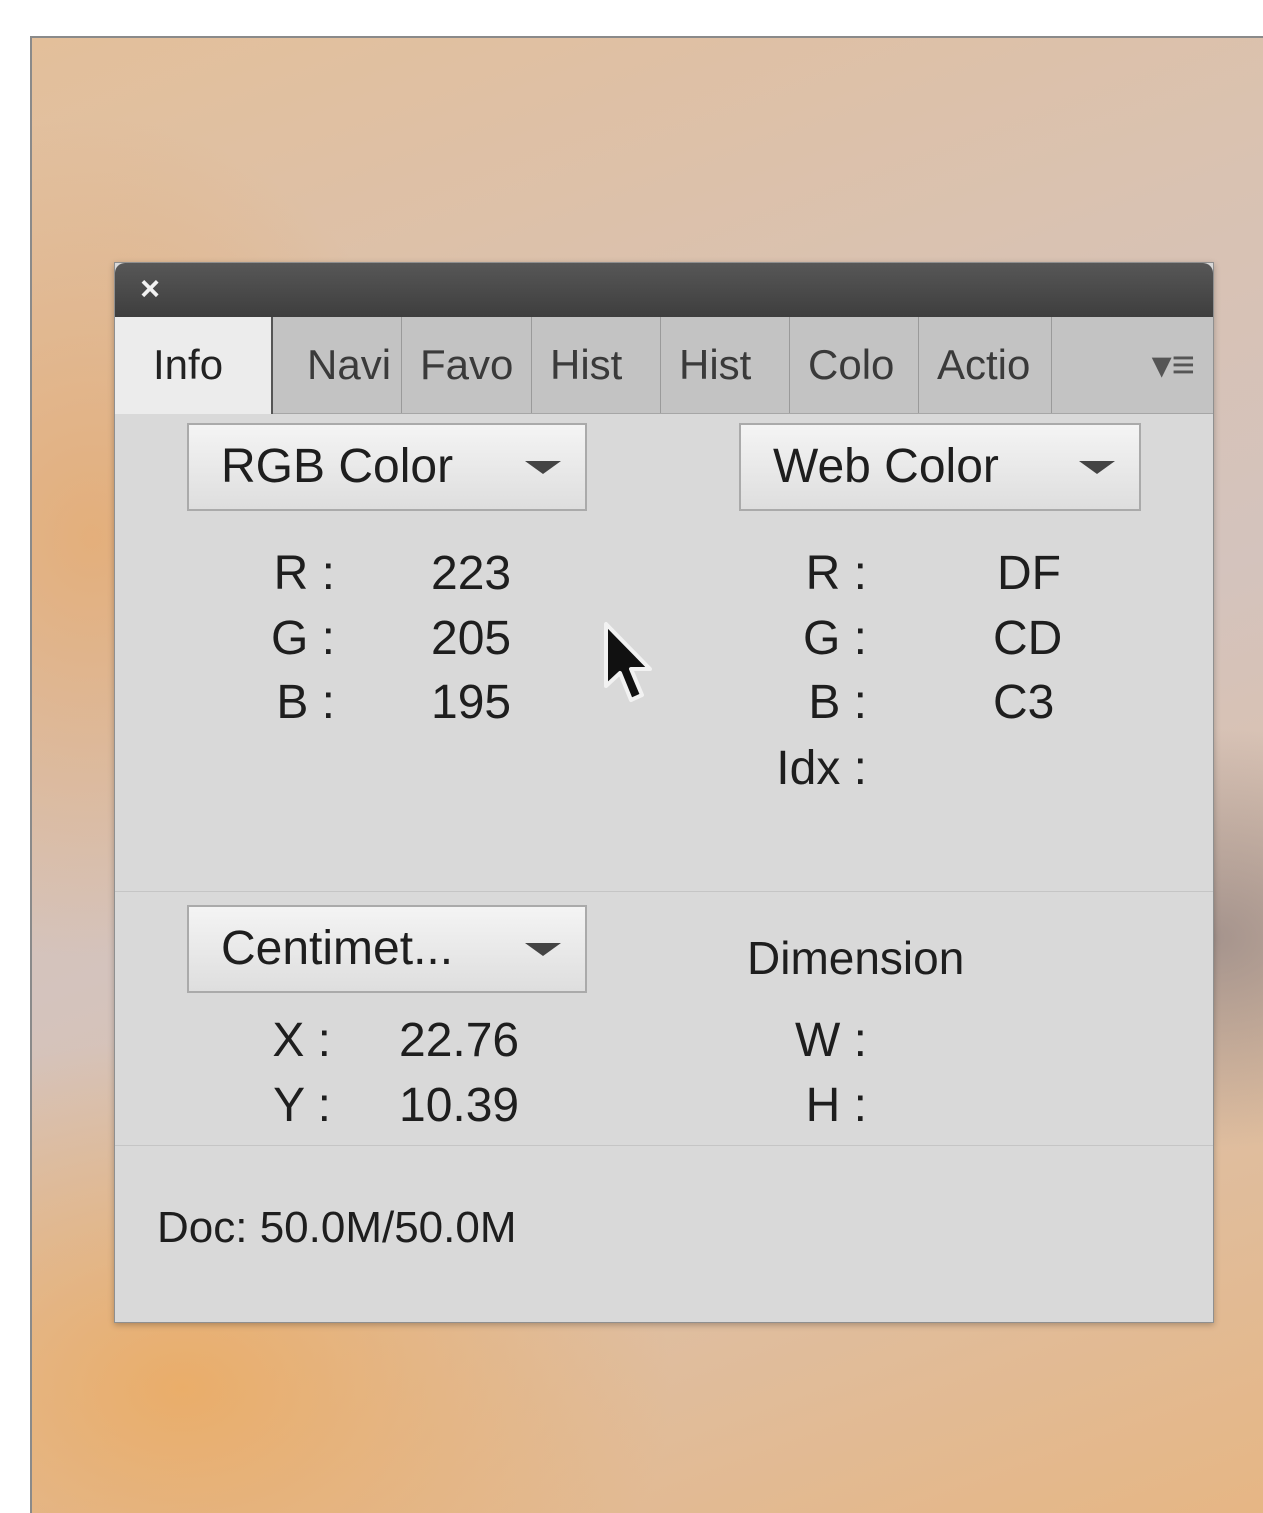  I want to click on rgb-g-label: G :, so click(302, 638).